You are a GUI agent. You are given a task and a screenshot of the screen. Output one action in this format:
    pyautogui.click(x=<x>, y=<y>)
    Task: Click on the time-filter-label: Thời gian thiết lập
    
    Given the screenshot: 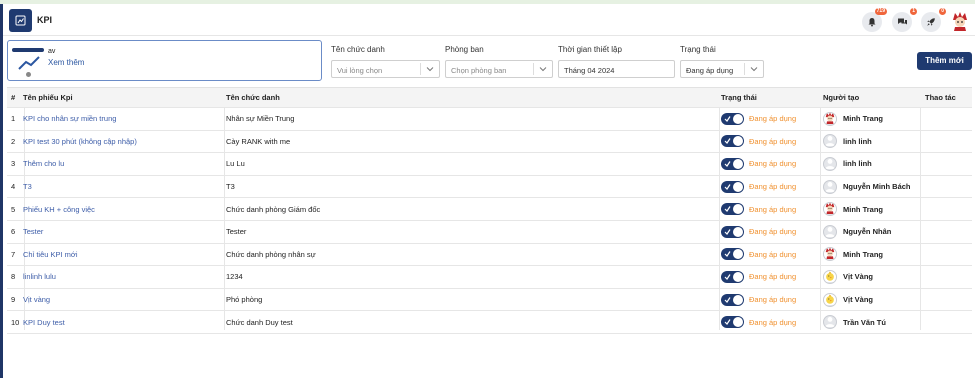 What is the action you would take?
    pyautogui.click(x=590, y=49)
    